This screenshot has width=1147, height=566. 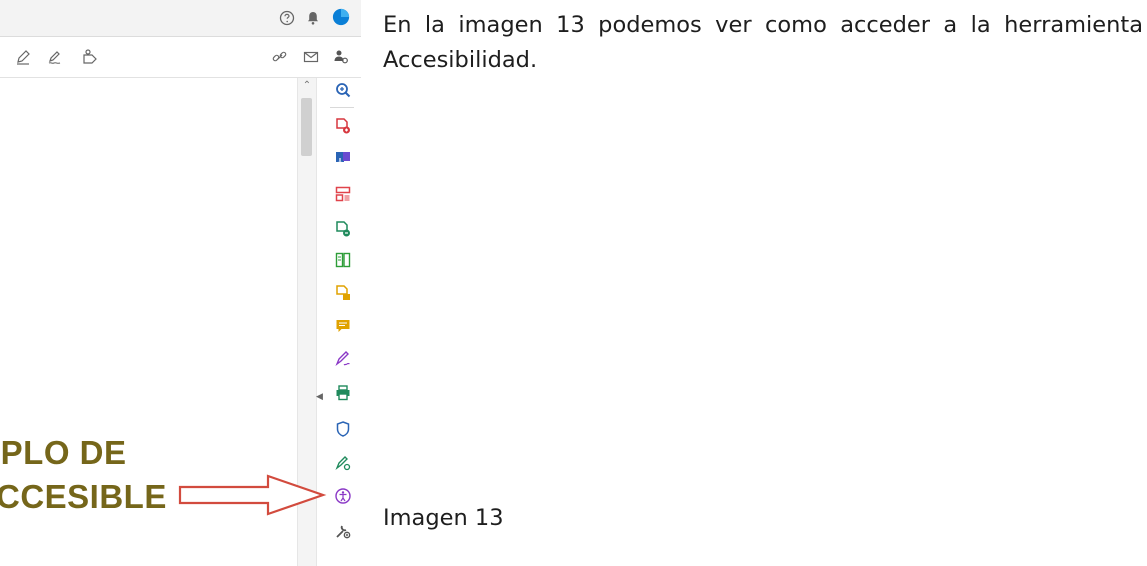 I want to click on annotation-arrow, so click(x=252, y=495).